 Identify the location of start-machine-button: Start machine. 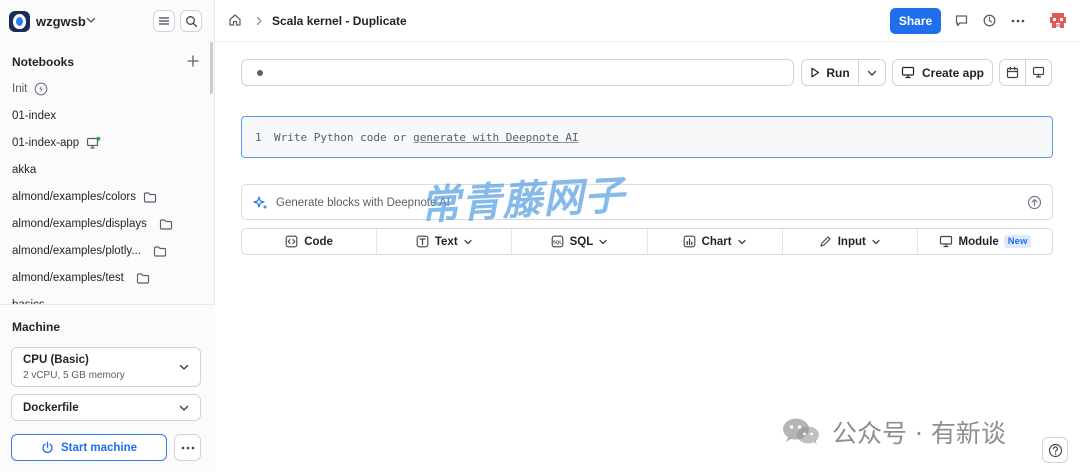
(89, 447).